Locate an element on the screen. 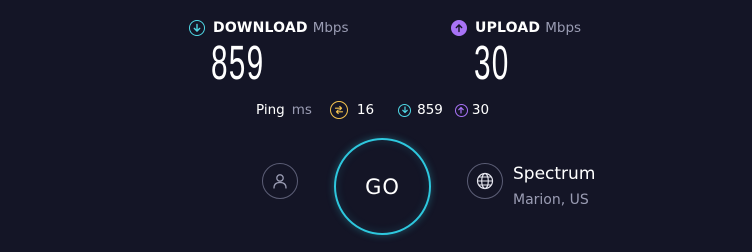  download-label: DOWNLOAD is located at coordinates (260, 28).